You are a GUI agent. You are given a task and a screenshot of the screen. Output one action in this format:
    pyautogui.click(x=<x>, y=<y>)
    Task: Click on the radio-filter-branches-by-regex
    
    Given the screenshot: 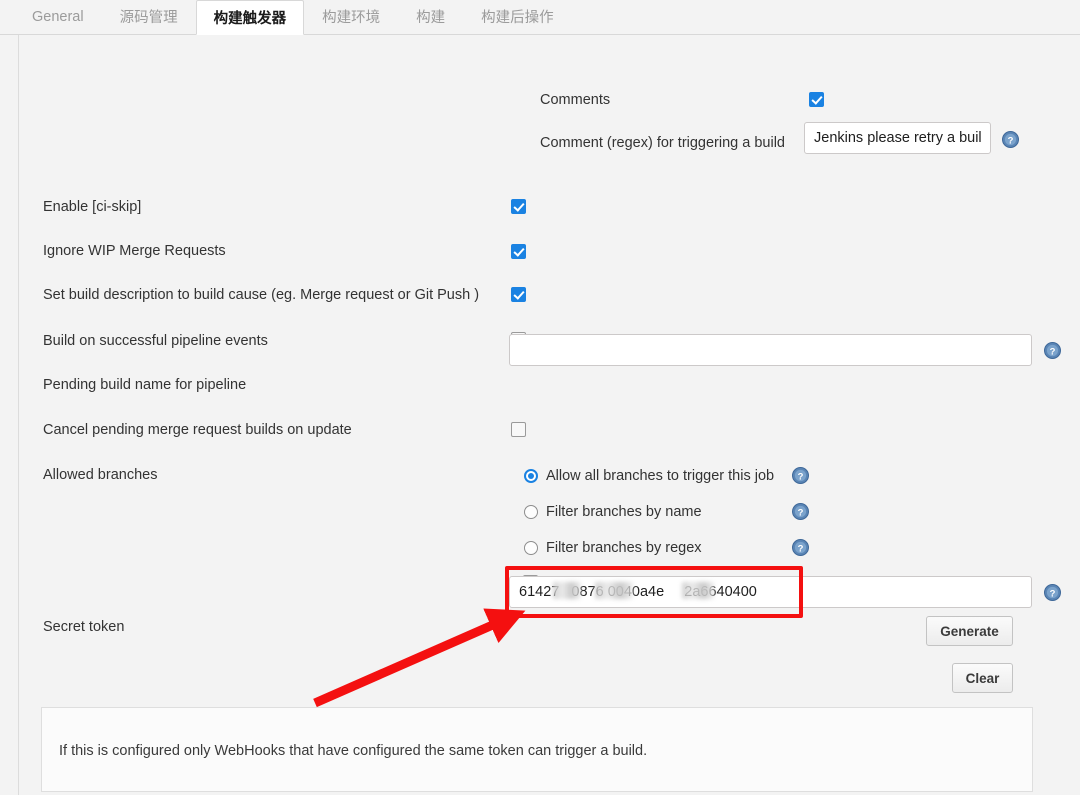 What is the action you would take?
    pyautogui.click(x=531, y=548)
    